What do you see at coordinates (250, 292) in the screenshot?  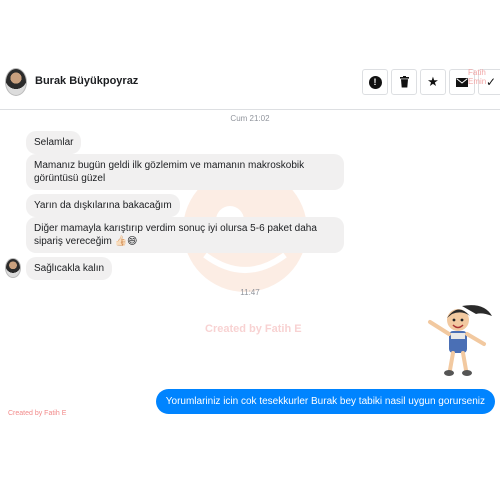 I see `message-timestamp: 11:47` at bounding box center [250, 292].